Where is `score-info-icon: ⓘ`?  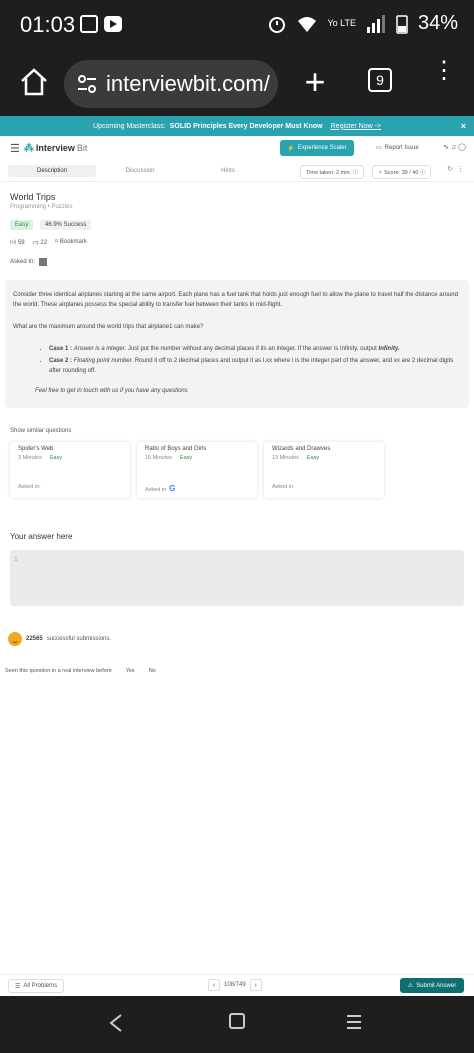 score-info-icon: ⓘ is located at coordinates (423, 173).